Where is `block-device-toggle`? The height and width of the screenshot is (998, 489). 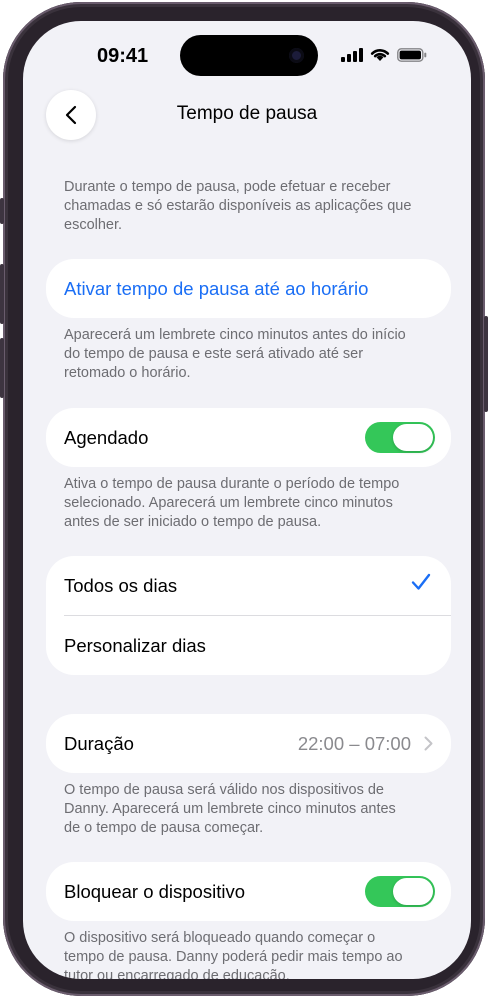
block-device-toggle is located at coordinates (400, 891).